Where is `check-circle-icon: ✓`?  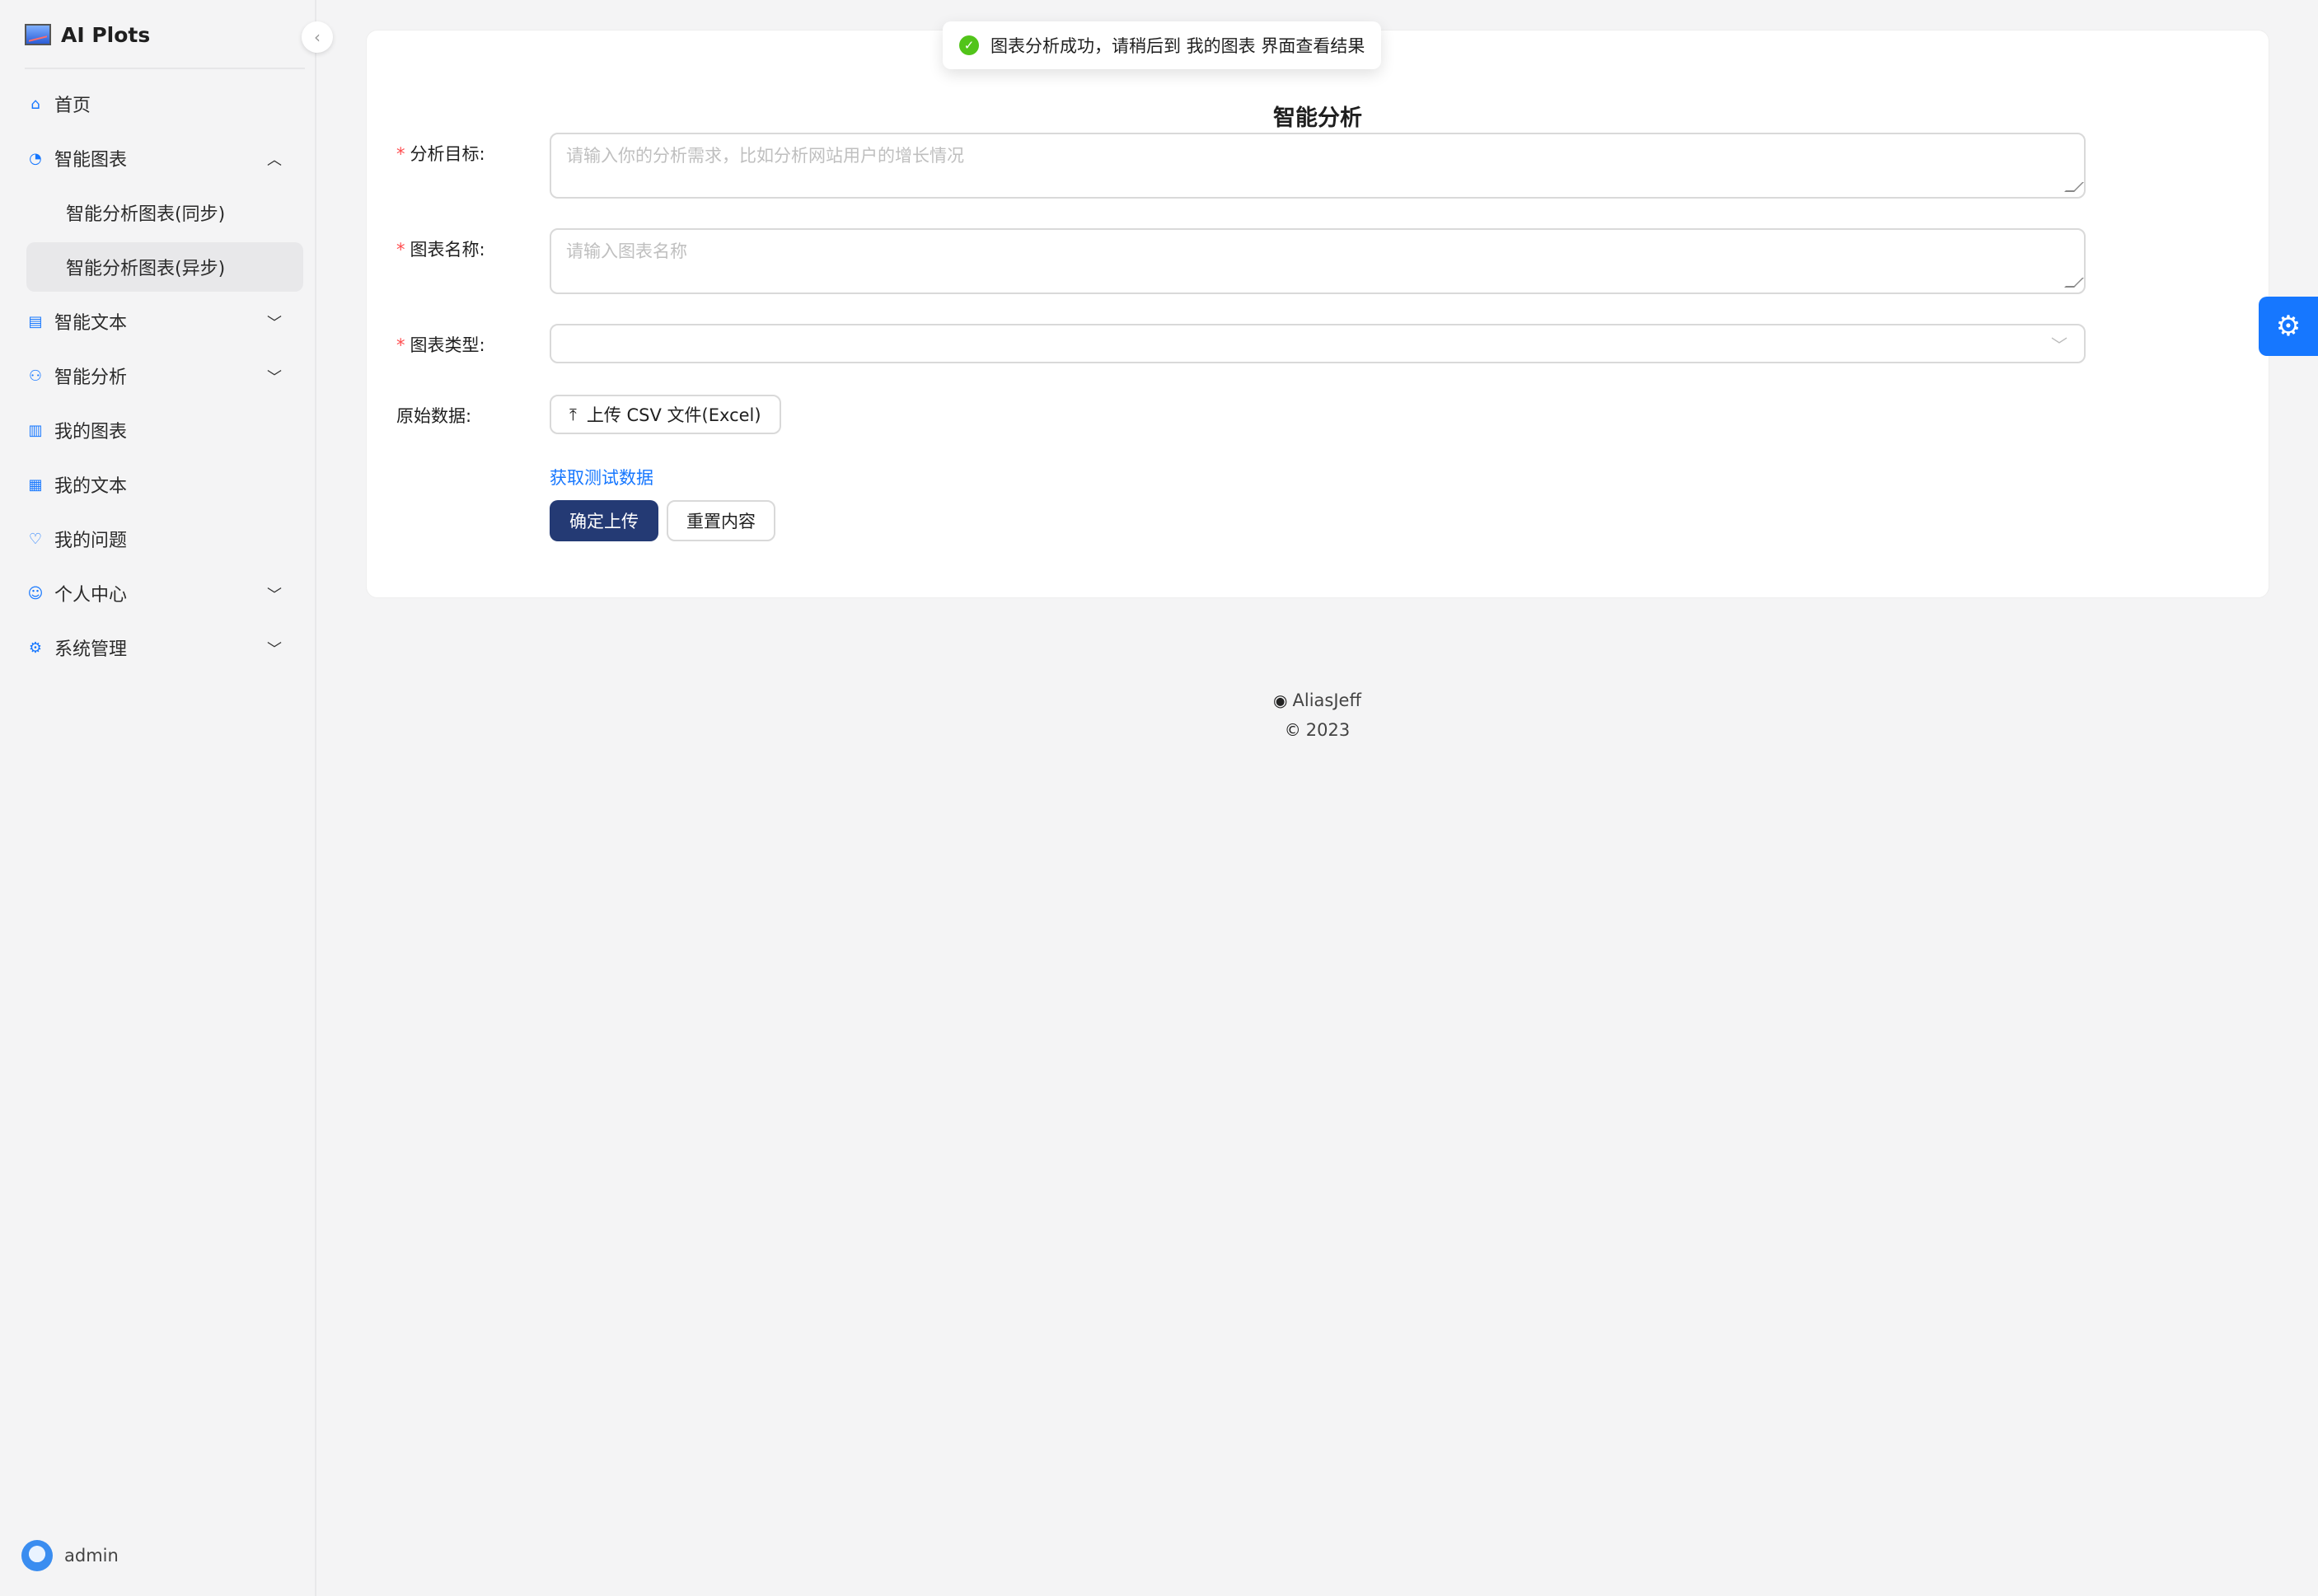
check-circle-icon: ✓ is located at coordinates (969, 45).